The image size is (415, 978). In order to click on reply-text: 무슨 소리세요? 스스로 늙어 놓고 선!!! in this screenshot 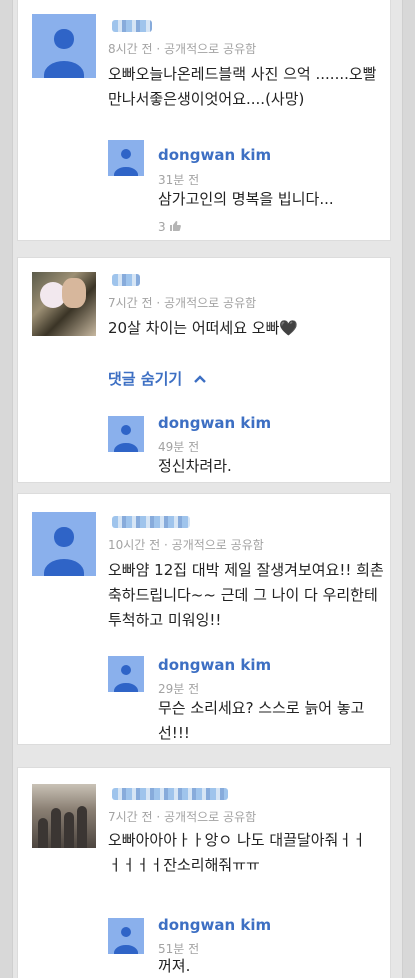, I will do `click(261, 720)`.